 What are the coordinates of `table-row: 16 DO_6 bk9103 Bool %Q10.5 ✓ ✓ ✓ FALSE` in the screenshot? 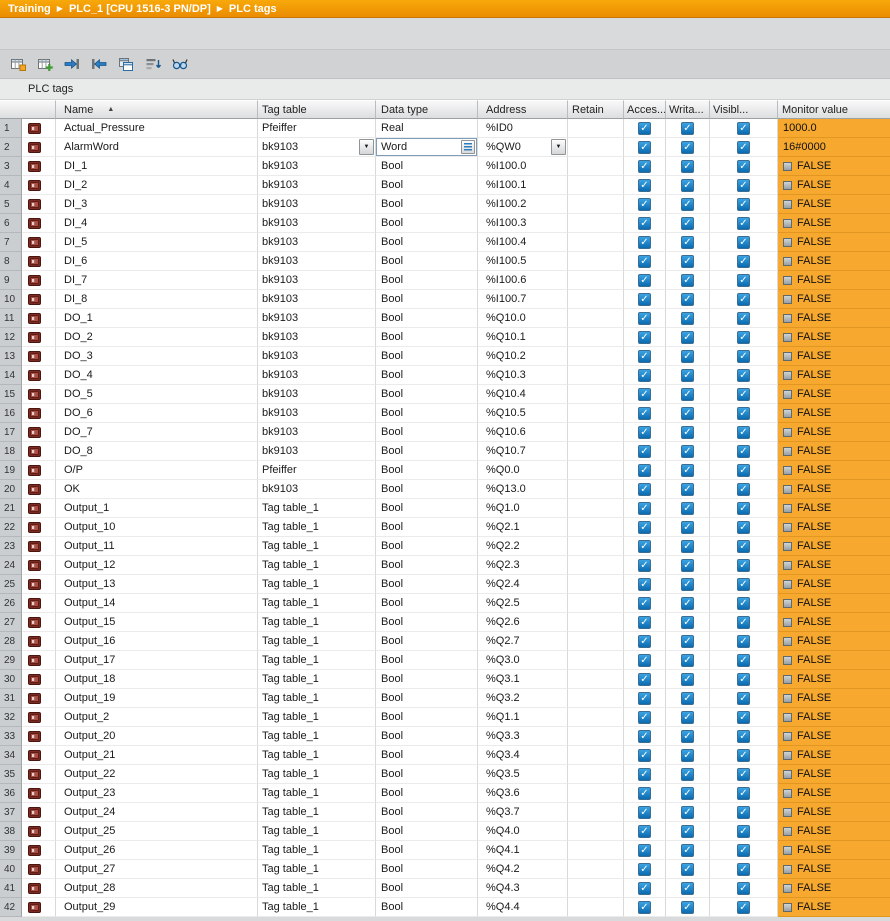 It's located at (445, 413).